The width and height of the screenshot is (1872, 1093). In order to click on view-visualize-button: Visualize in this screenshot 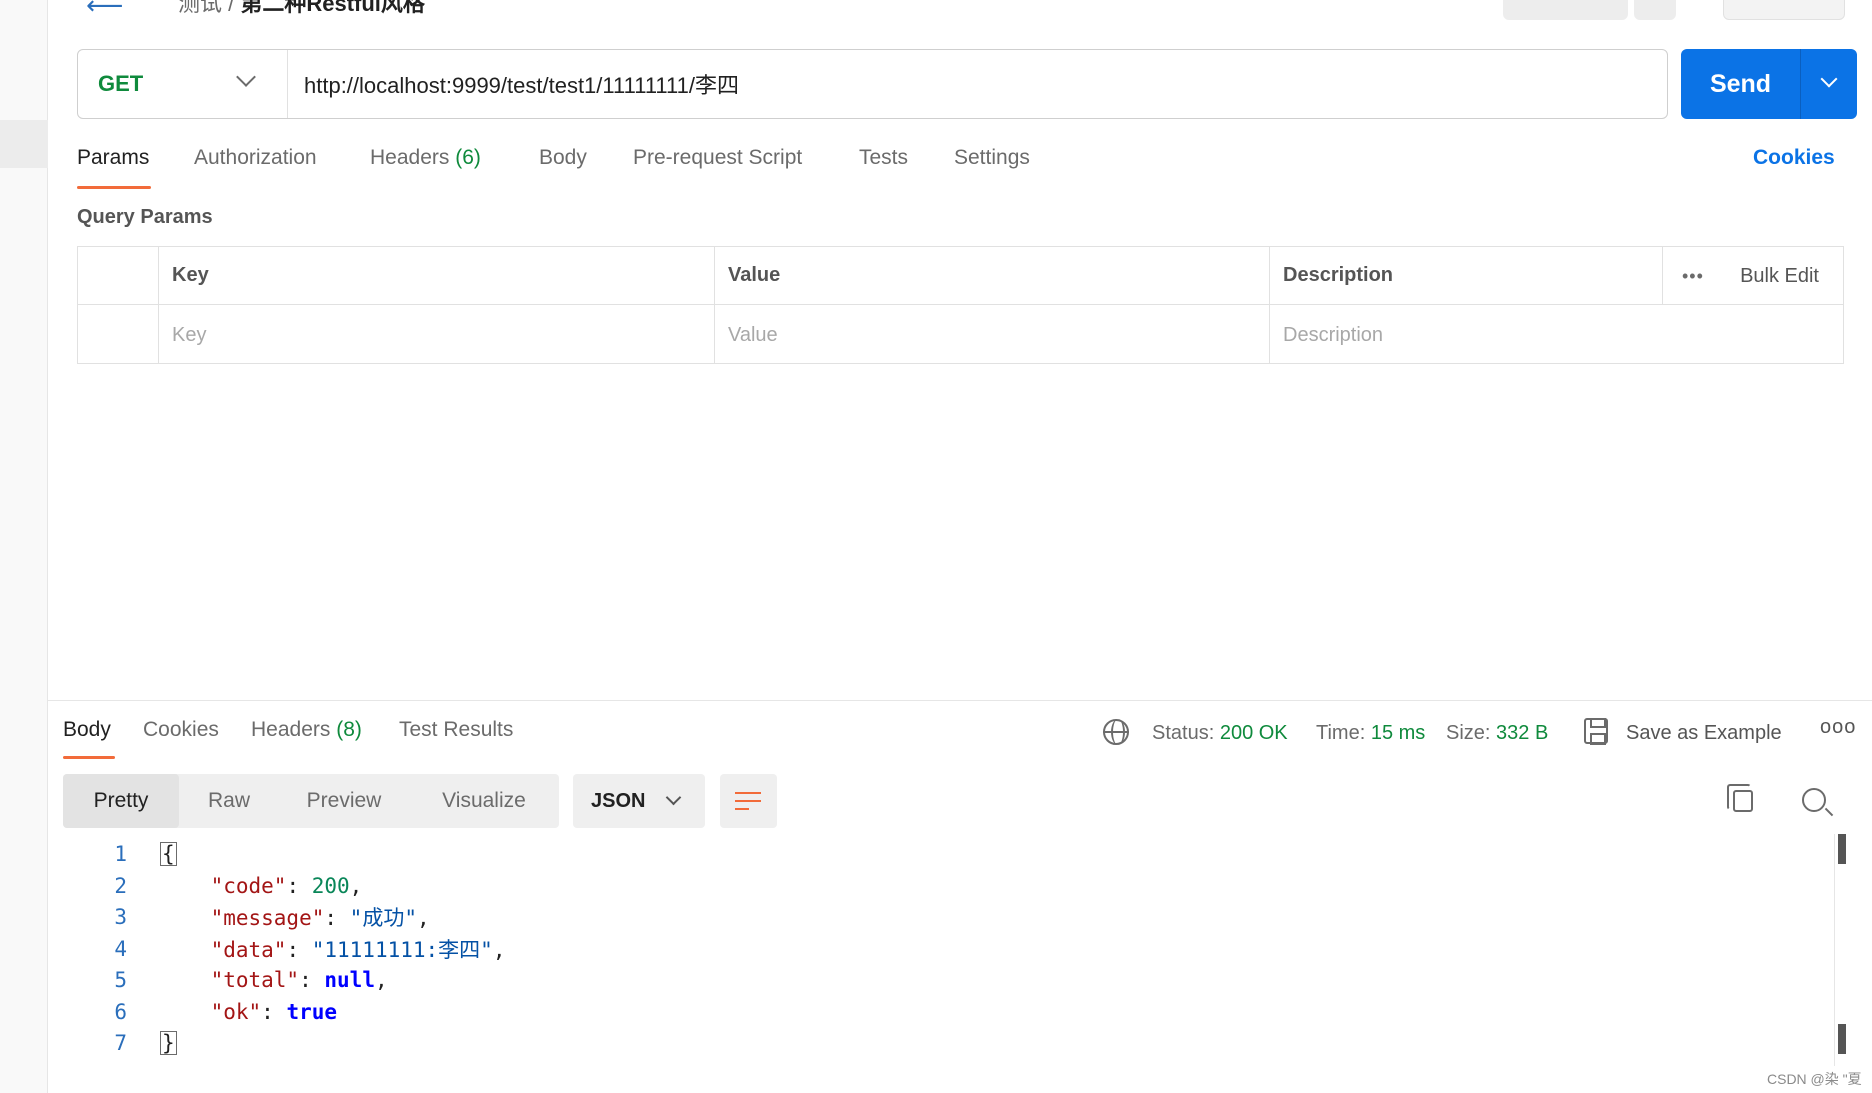, I will do `click(484, 801)`.